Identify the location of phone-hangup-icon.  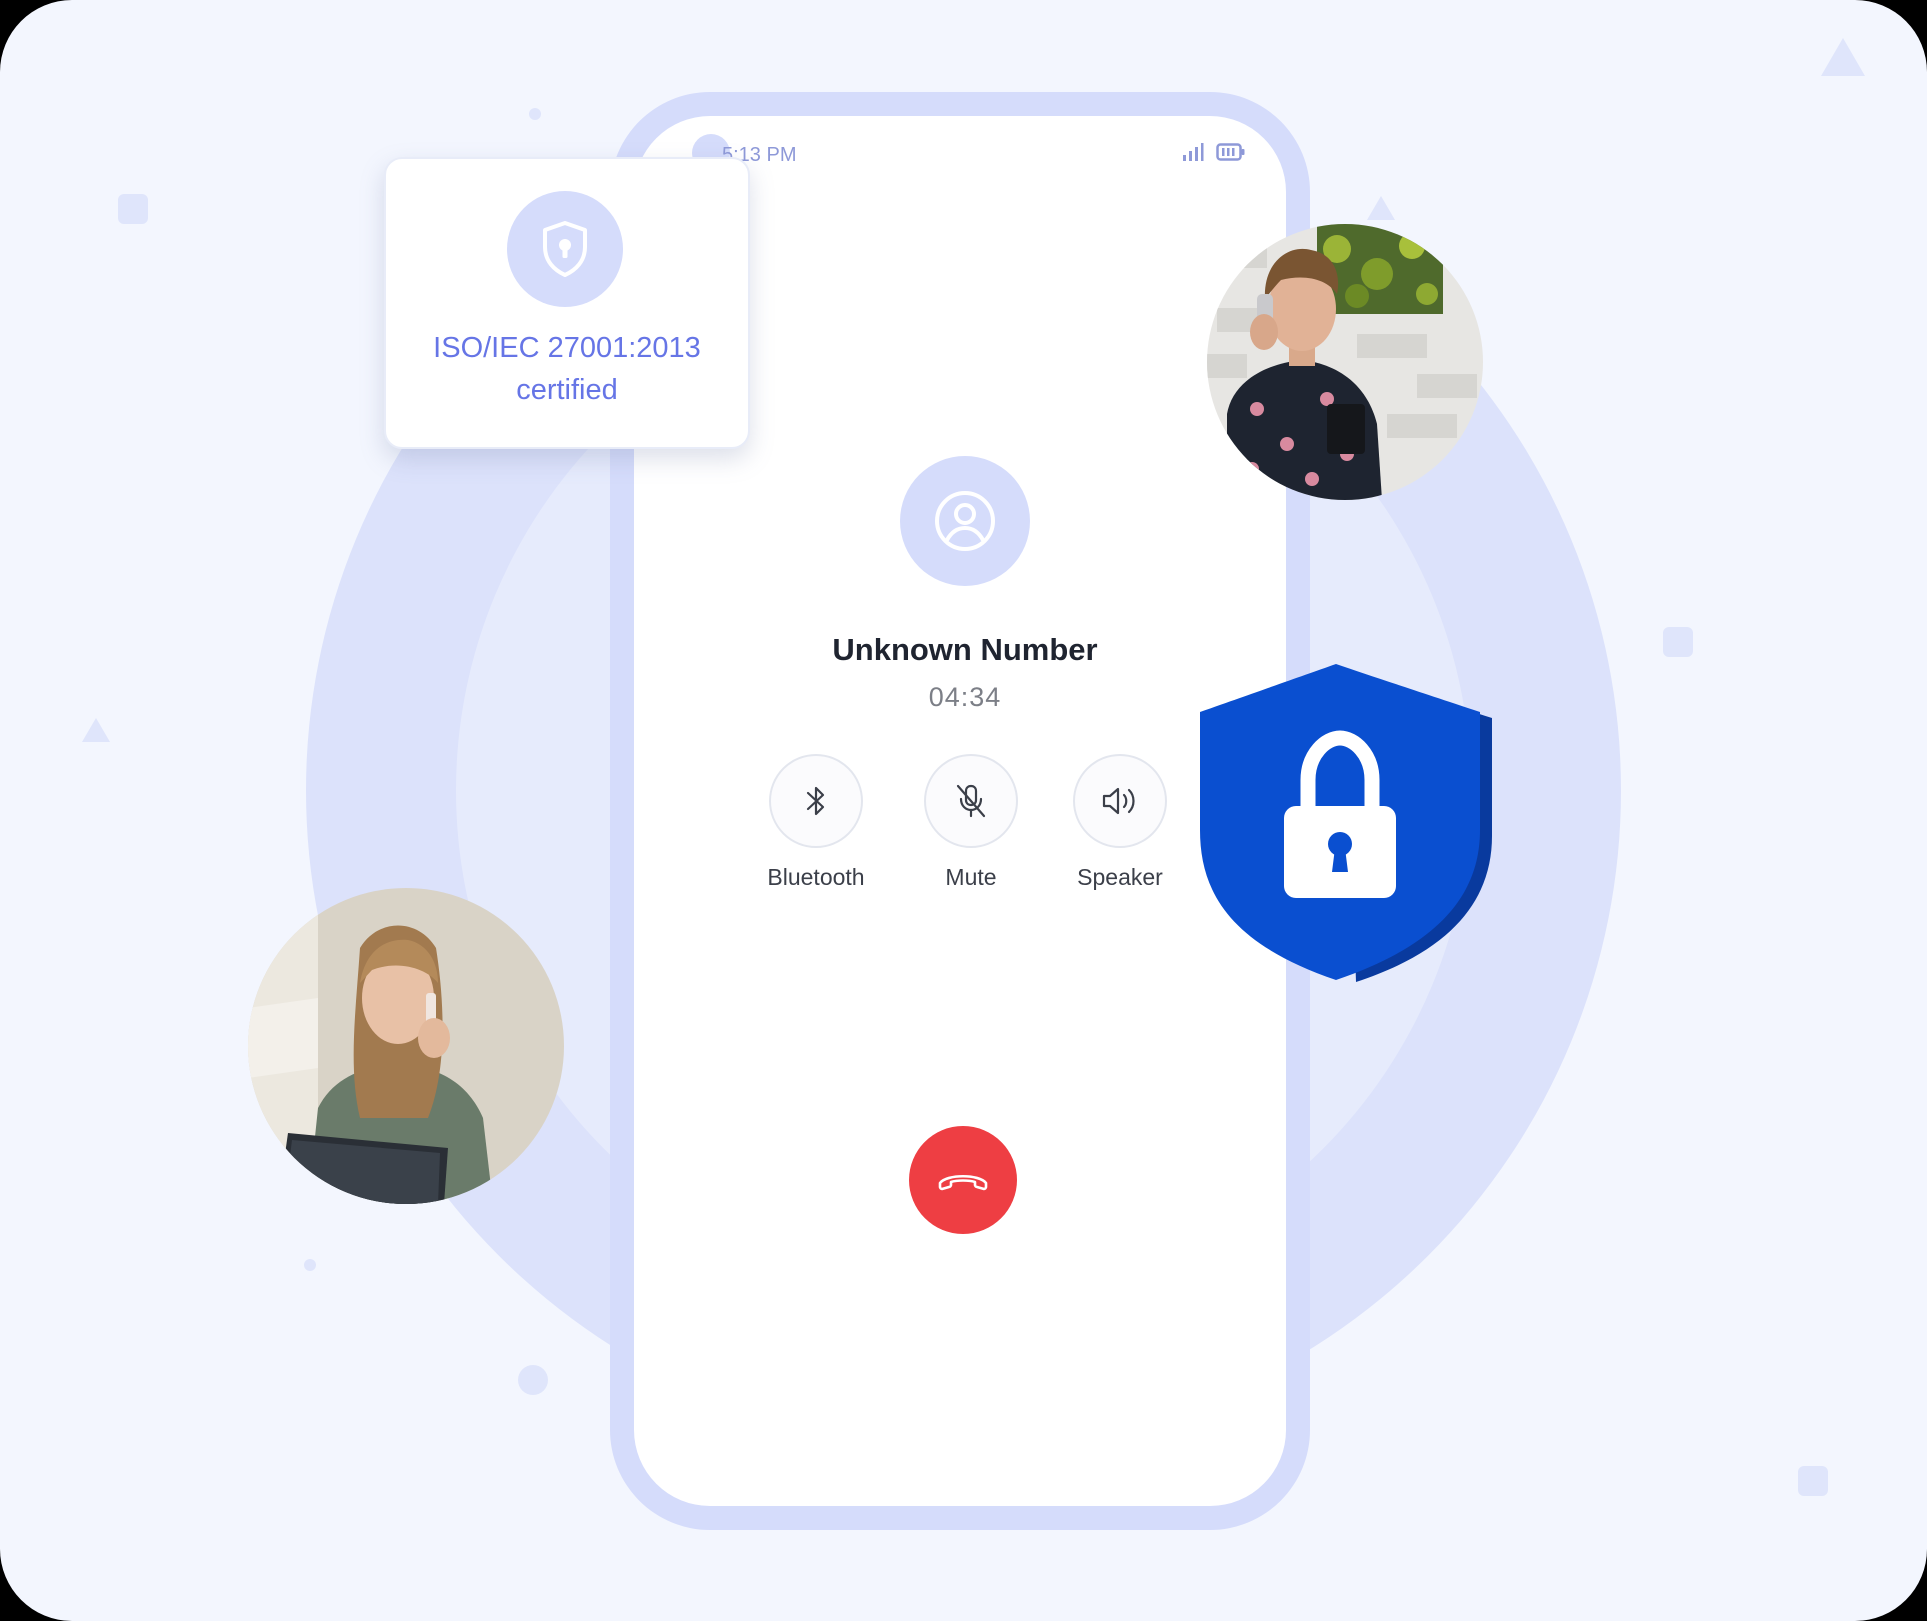
(963, 1182).